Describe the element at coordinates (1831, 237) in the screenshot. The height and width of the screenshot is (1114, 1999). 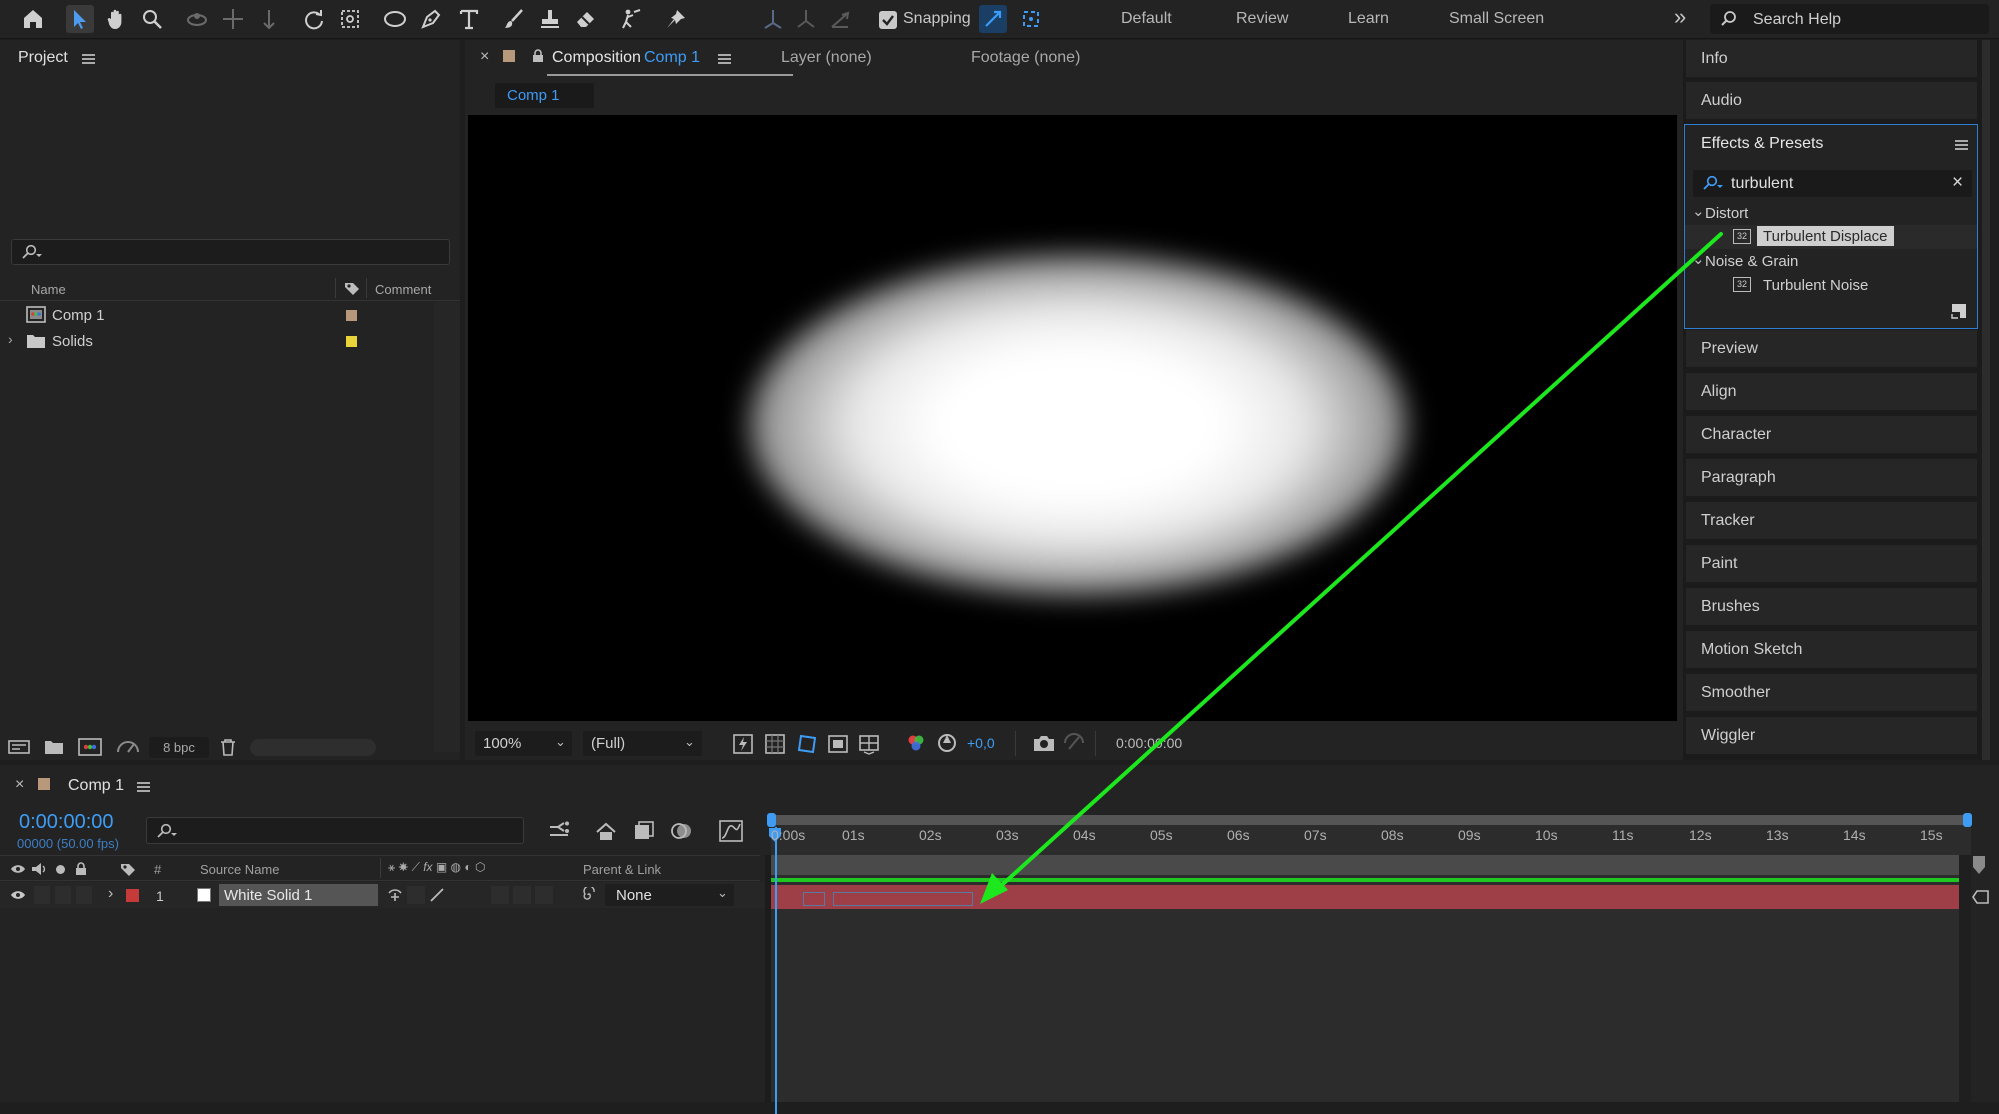
I see `effect-item-turbulent-displace: 32 Turbulent Displace` at that location.